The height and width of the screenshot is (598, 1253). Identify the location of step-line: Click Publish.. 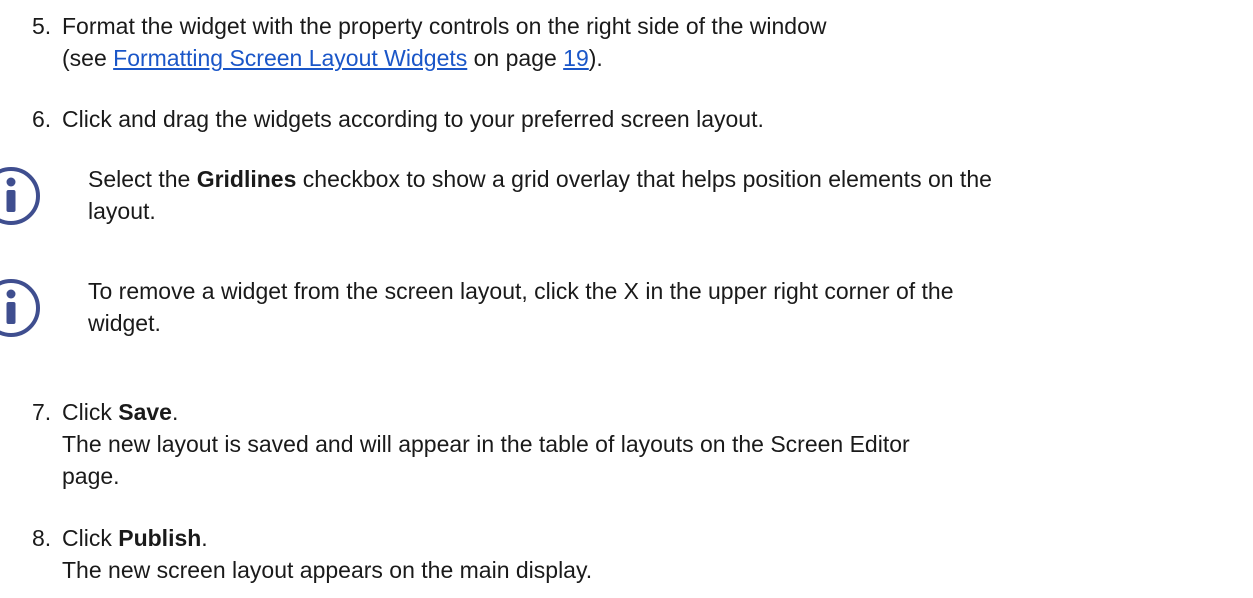
(652, 538).